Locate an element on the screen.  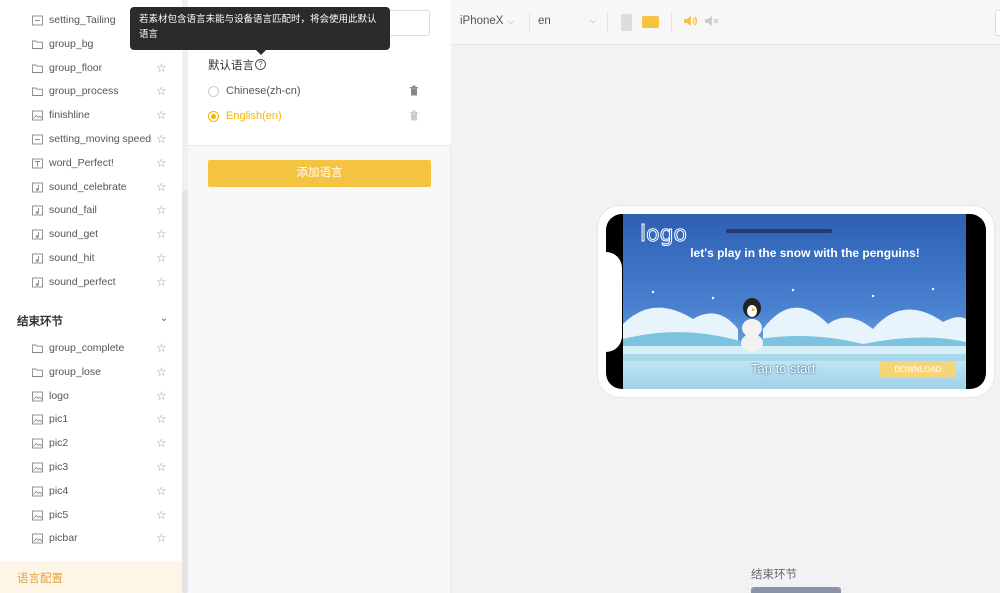
scene-thumbnail is located at coordinates (796, 590).